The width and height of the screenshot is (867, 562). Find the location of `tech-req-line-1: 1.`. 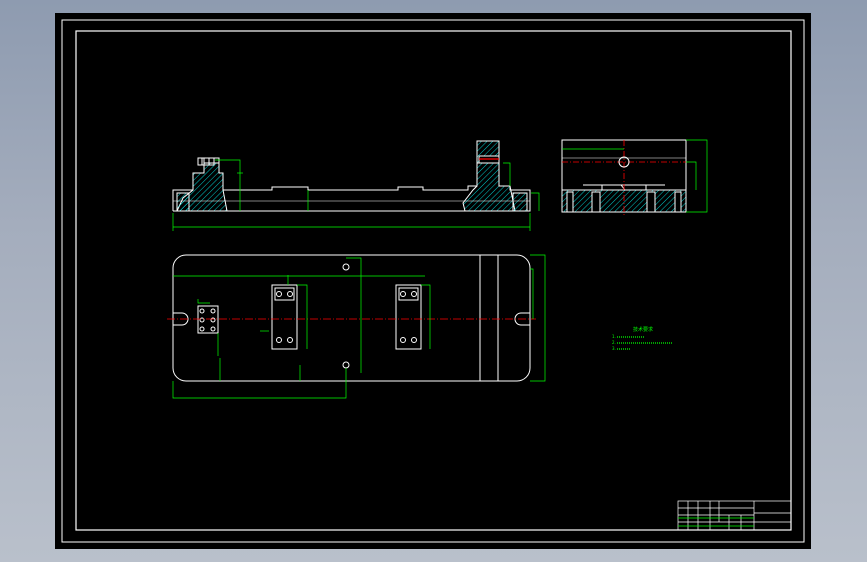

tech-req-line-1: 1. is located at coordinates (614, 336).